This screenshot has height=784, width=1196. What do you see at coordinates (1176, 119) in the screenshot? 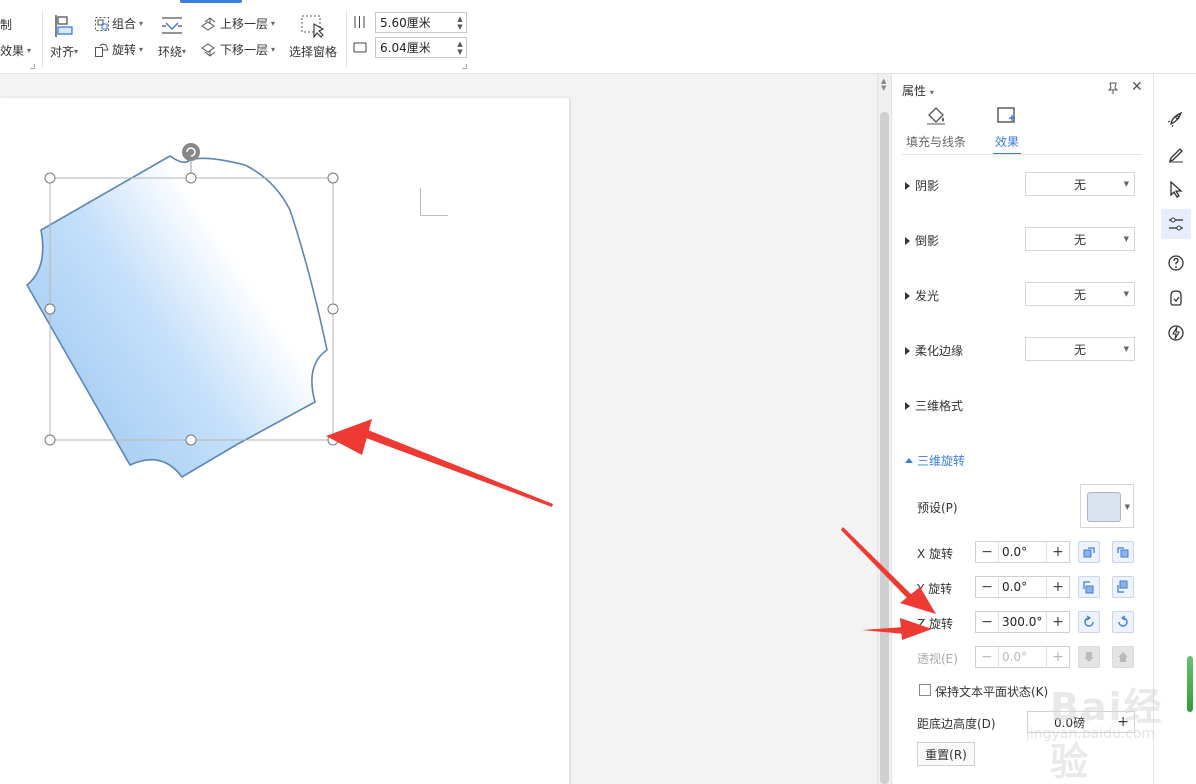
I see `rocket-icon` at bounding box center [1176, 119].